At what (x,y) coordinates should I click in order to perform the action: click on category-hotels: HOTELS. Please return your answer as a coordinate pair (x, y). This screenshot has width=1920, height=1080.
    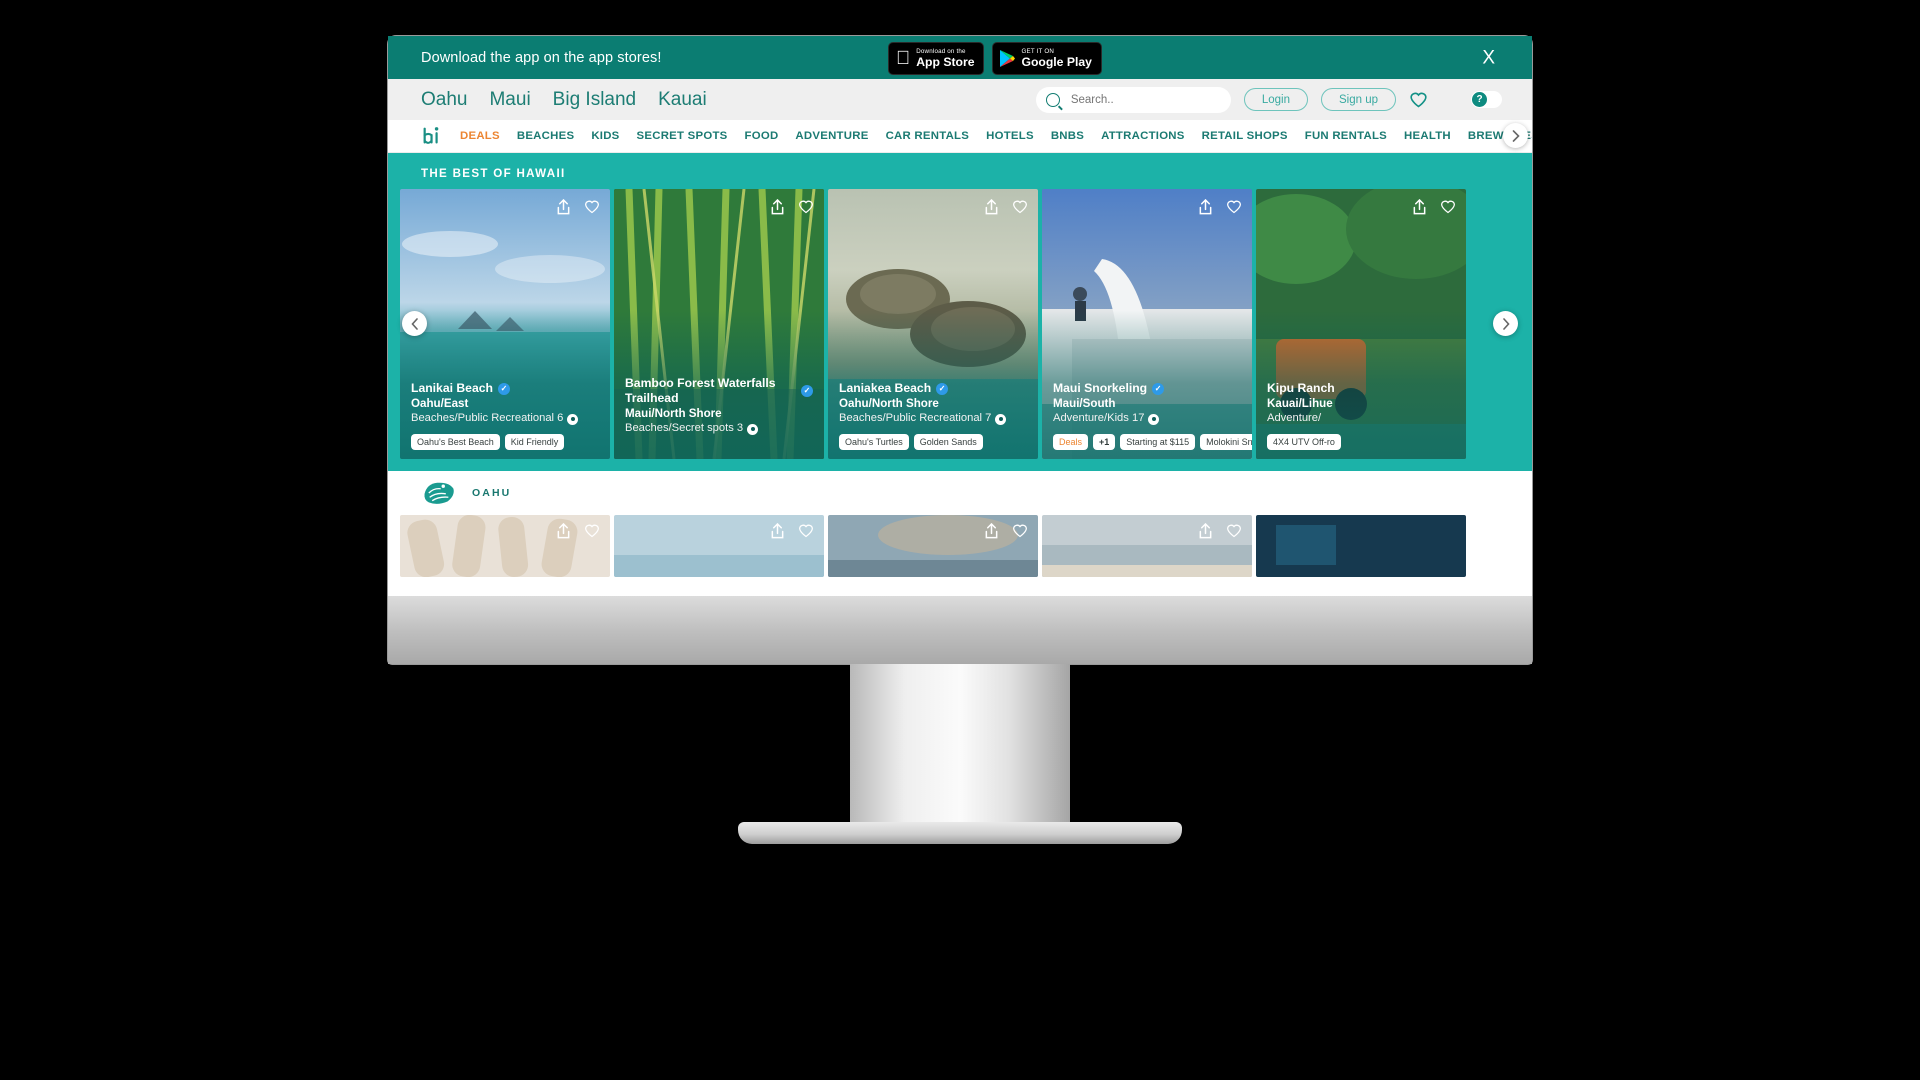
    Looking at the image, I should click on (1010, 136).